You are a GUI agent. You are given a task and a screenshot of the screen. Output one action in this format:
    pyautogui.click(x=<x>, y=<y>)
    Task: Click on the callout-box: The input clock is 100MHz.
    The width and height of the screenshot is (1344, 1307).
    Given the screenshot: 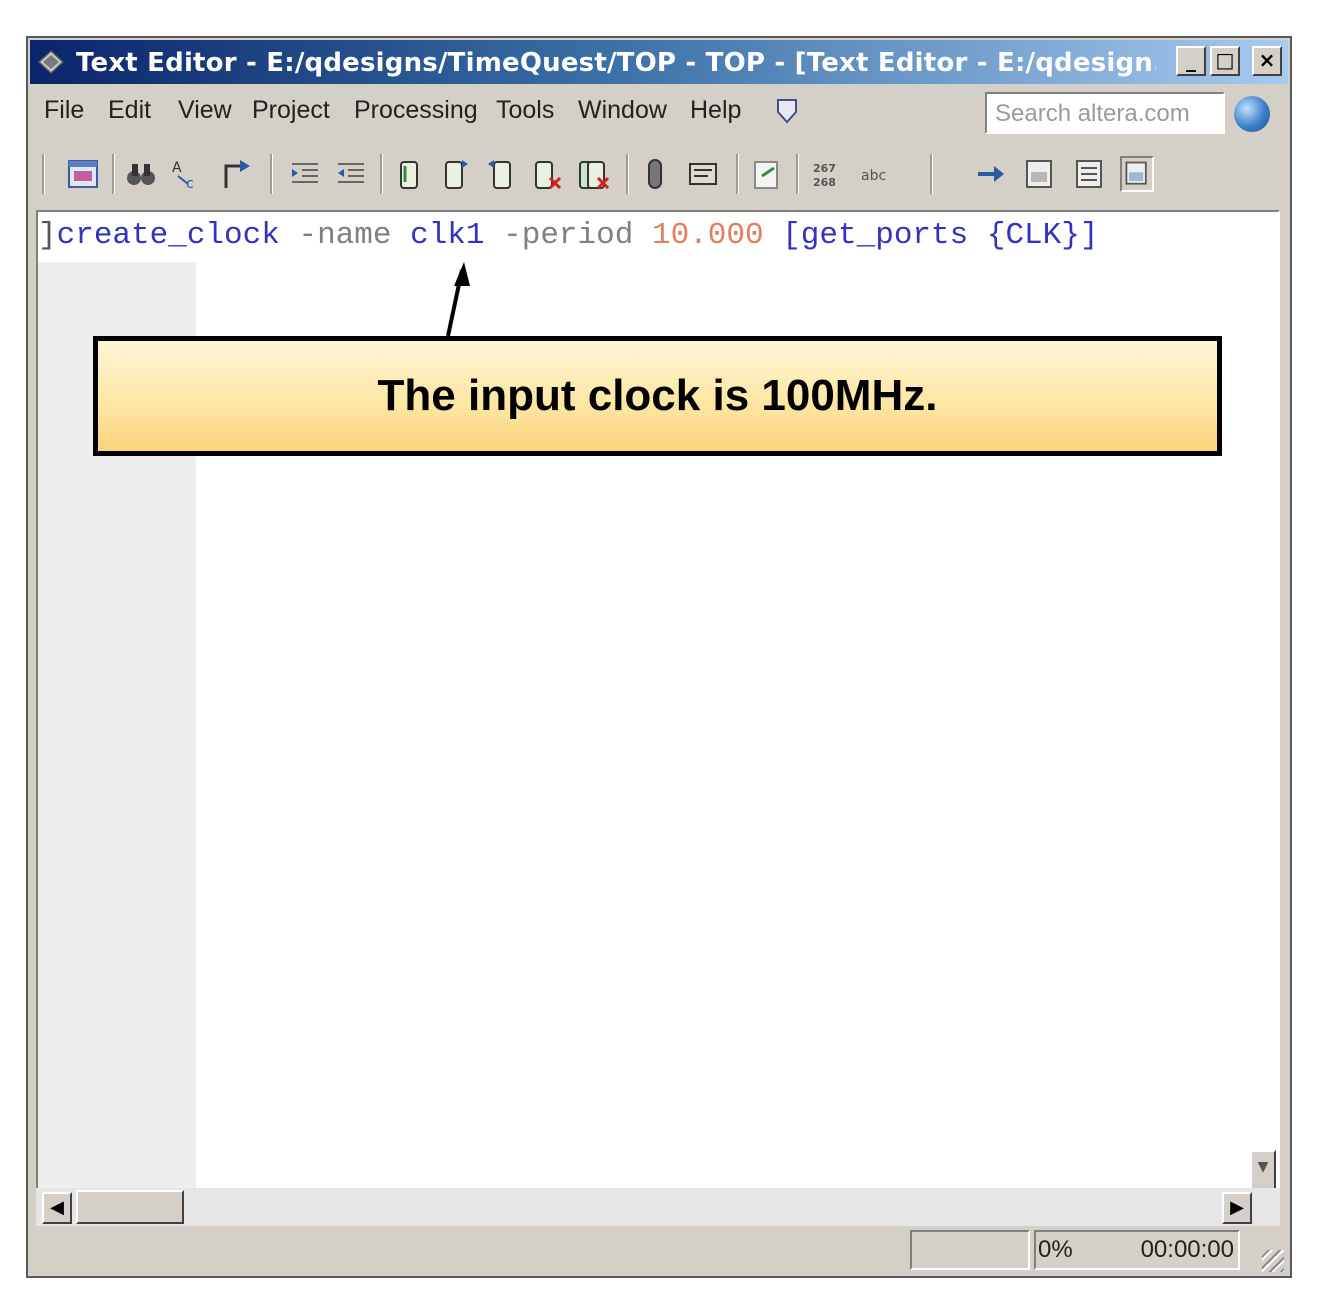 What is the action you would take?
    pyautogui.click(x=657, y=396)
    